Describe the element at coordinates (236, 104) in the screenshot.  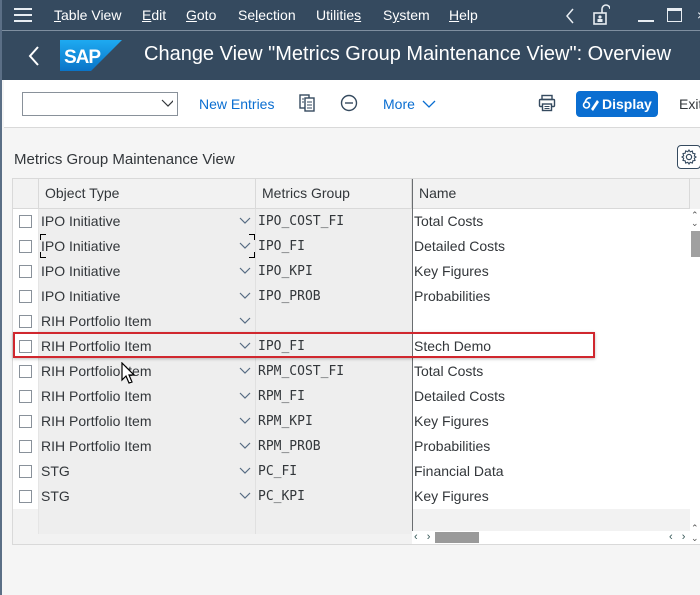
I see `new-entries-button: New Entries` at that location.